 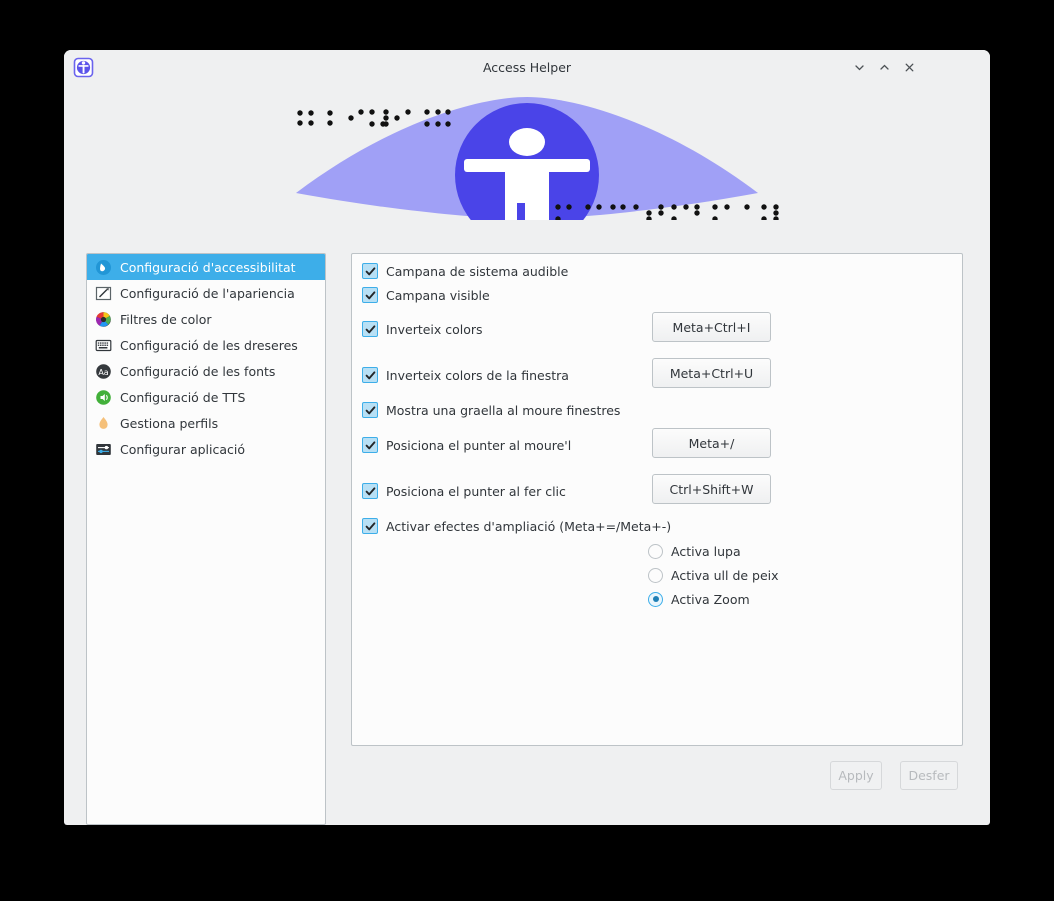 I want to click on maximize-button, so click(x=884, y=67).